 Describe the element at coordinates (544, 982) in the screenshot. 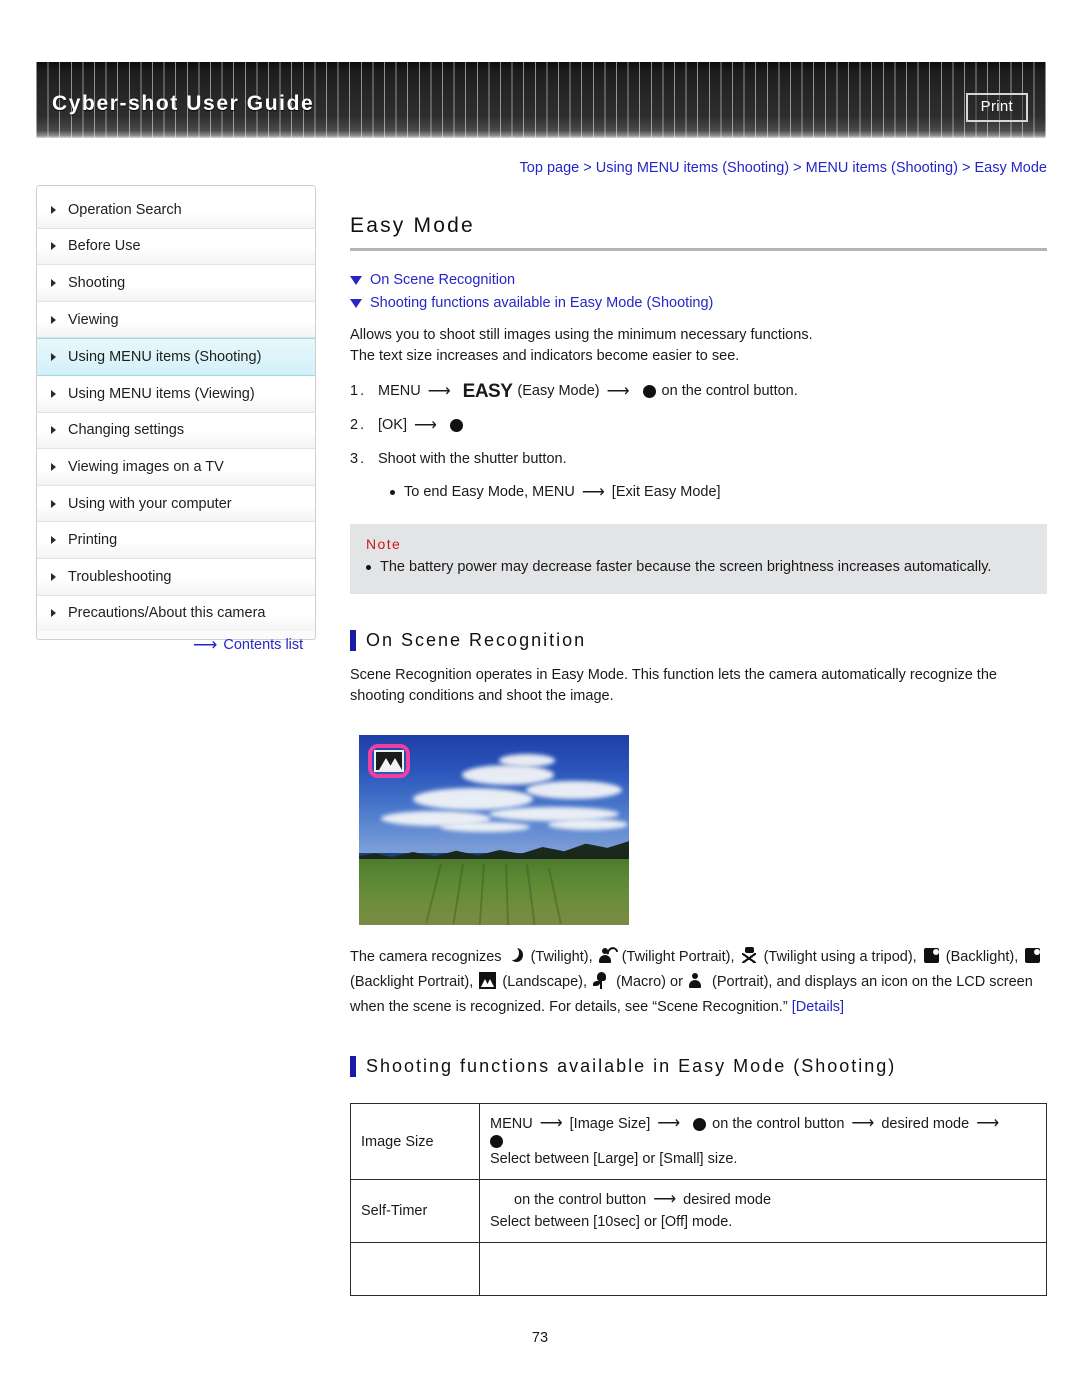

I see `landscape-label: (Landscape),` at that location.